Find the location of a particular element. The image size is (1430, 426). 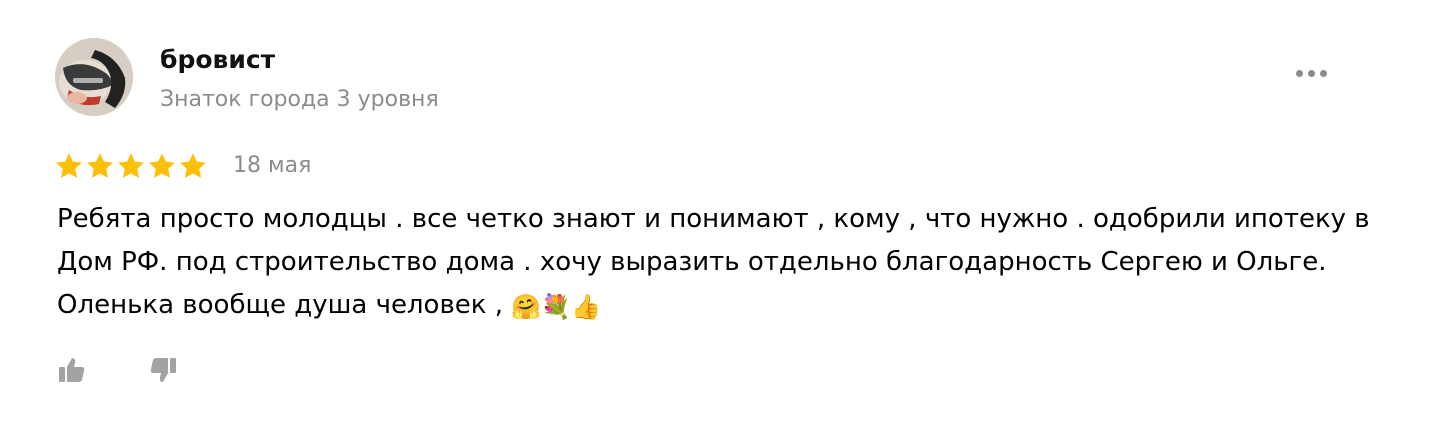

dislike-button is located at coordinates (164, 370).